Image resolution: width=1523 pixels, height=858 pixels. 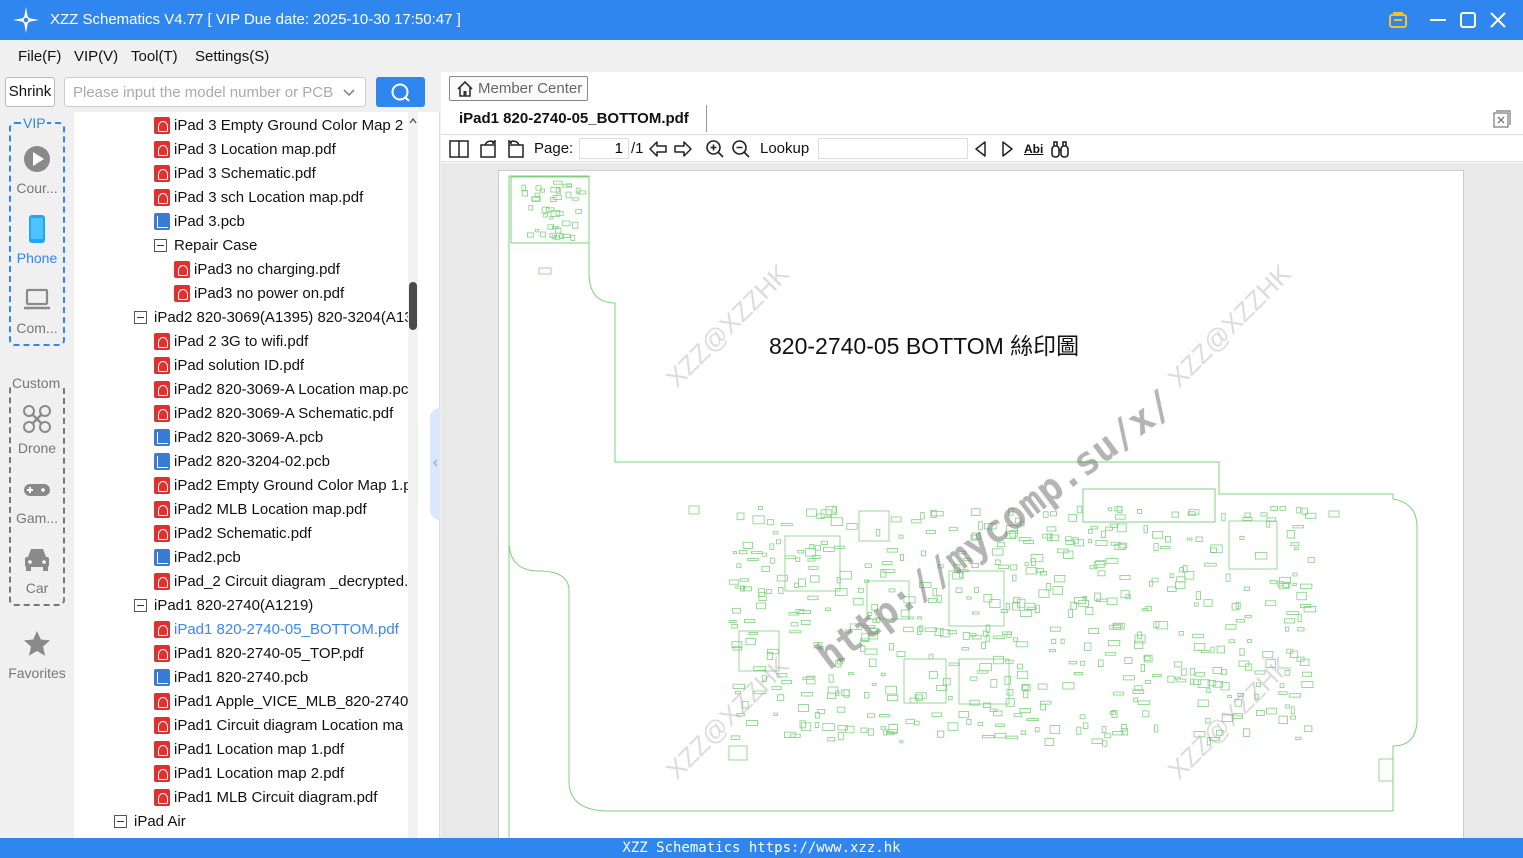 I want to click on sidebar-item-favorites: Favorites, so click(x=37, y=655).